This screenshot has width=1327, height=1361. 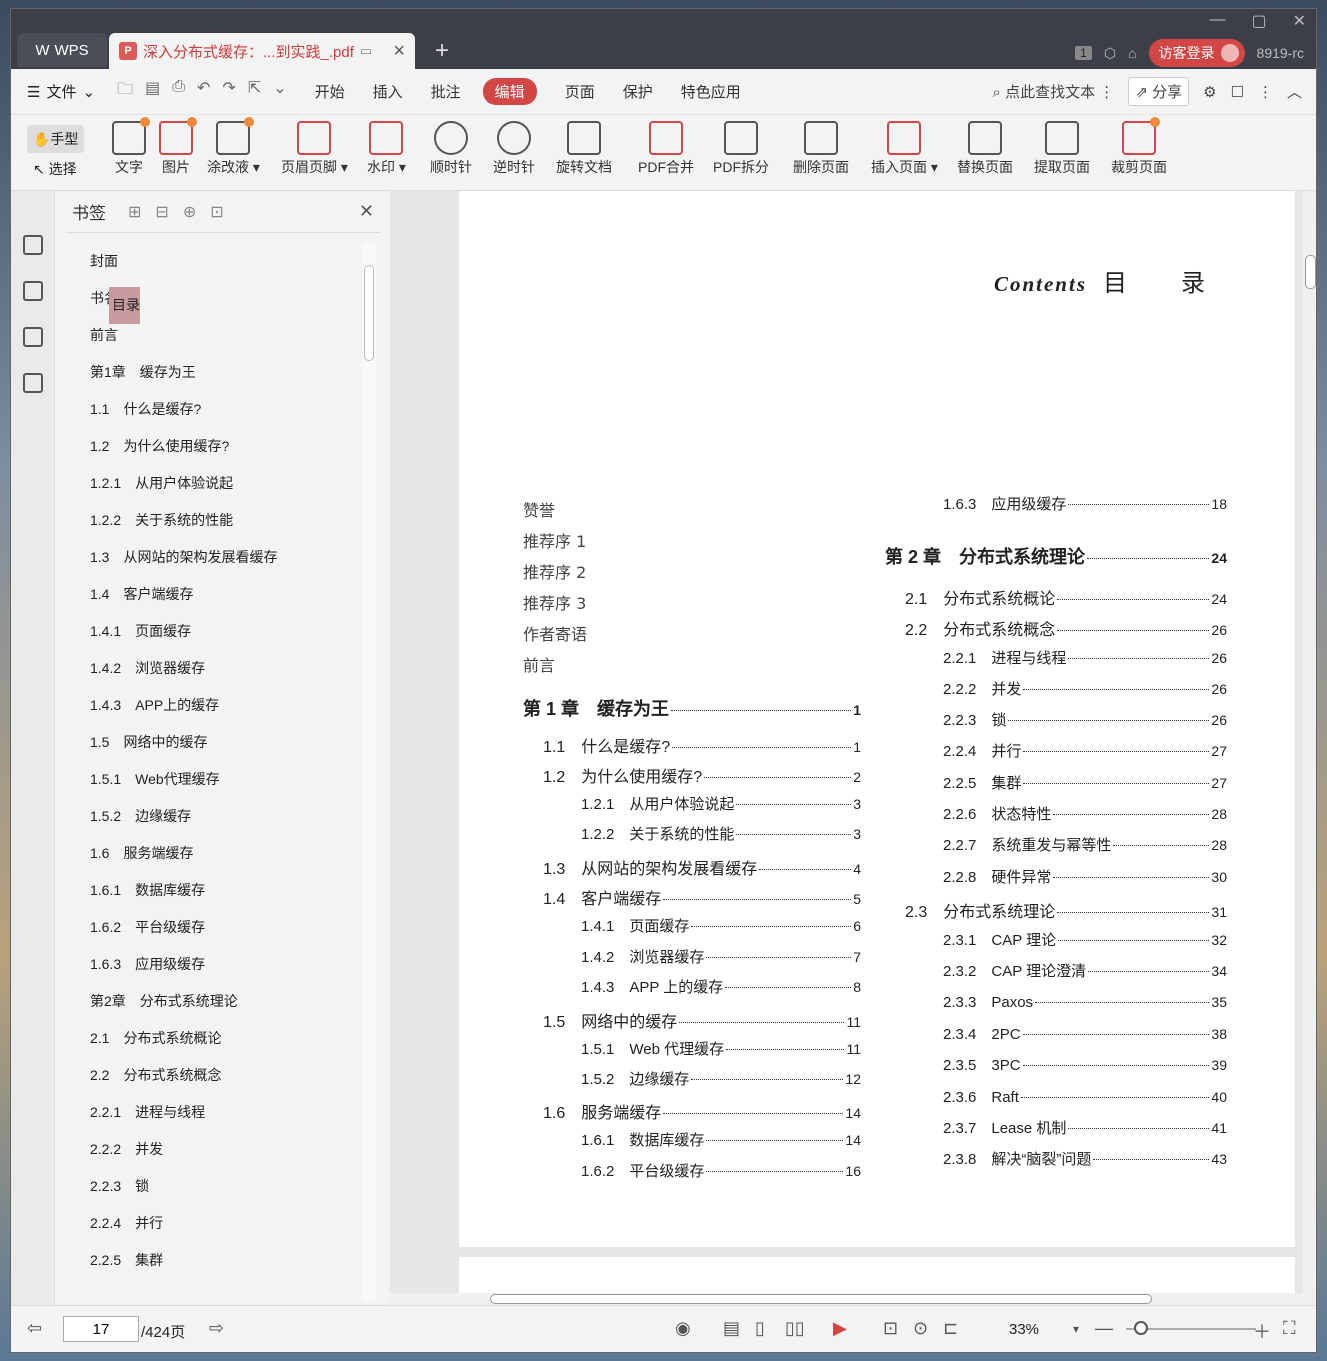 What do you see at coordinates (224, 409) in the screenshot?
I see `bookmark-item: 1.1 什么是缓存?` at bounding box center [224, 409].